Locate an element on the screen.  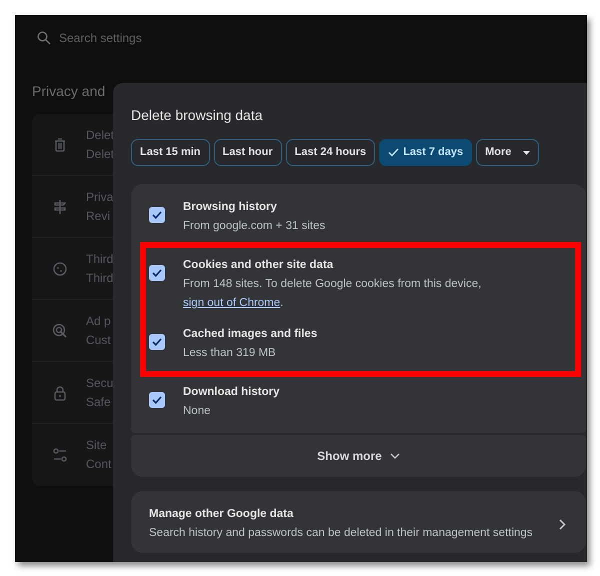
item-title: Site is located at coordinates (97, 445).